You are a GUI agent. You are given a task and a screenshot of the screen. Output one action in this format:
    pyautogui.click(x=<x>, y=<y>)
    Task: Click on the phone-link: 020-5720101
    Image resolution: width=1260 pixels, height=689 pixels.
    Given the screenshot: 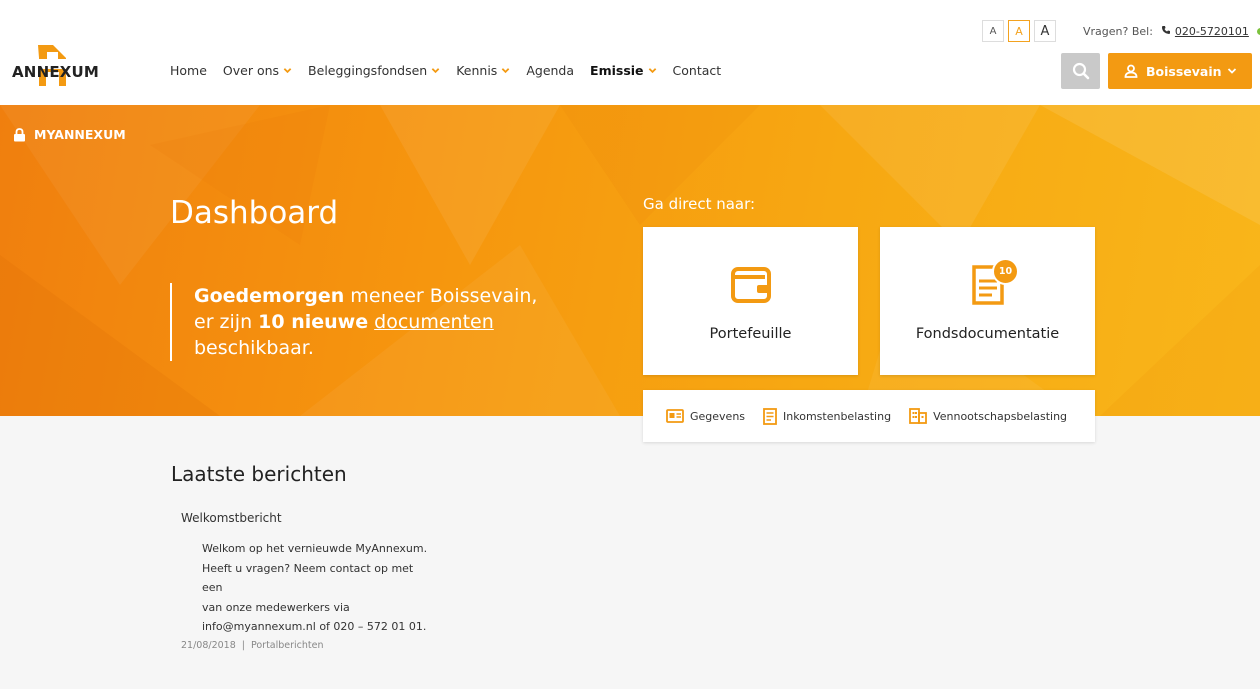 What is the action you would take?
    pyautogui.click(x=1212, y=31)
    